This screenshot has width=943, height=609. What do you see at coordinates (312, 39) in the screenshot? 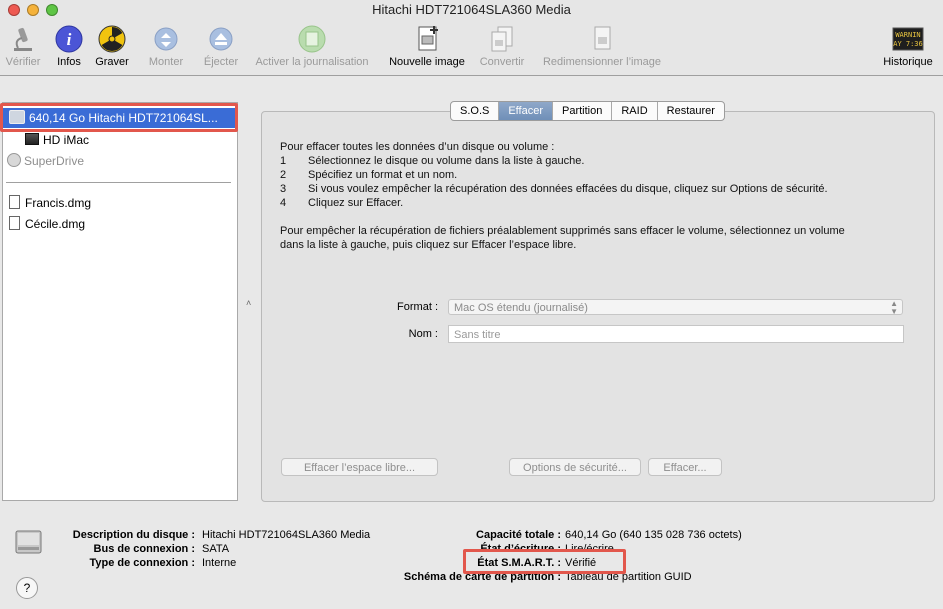
I see `journal-icon` at bounding box center [312, 39].